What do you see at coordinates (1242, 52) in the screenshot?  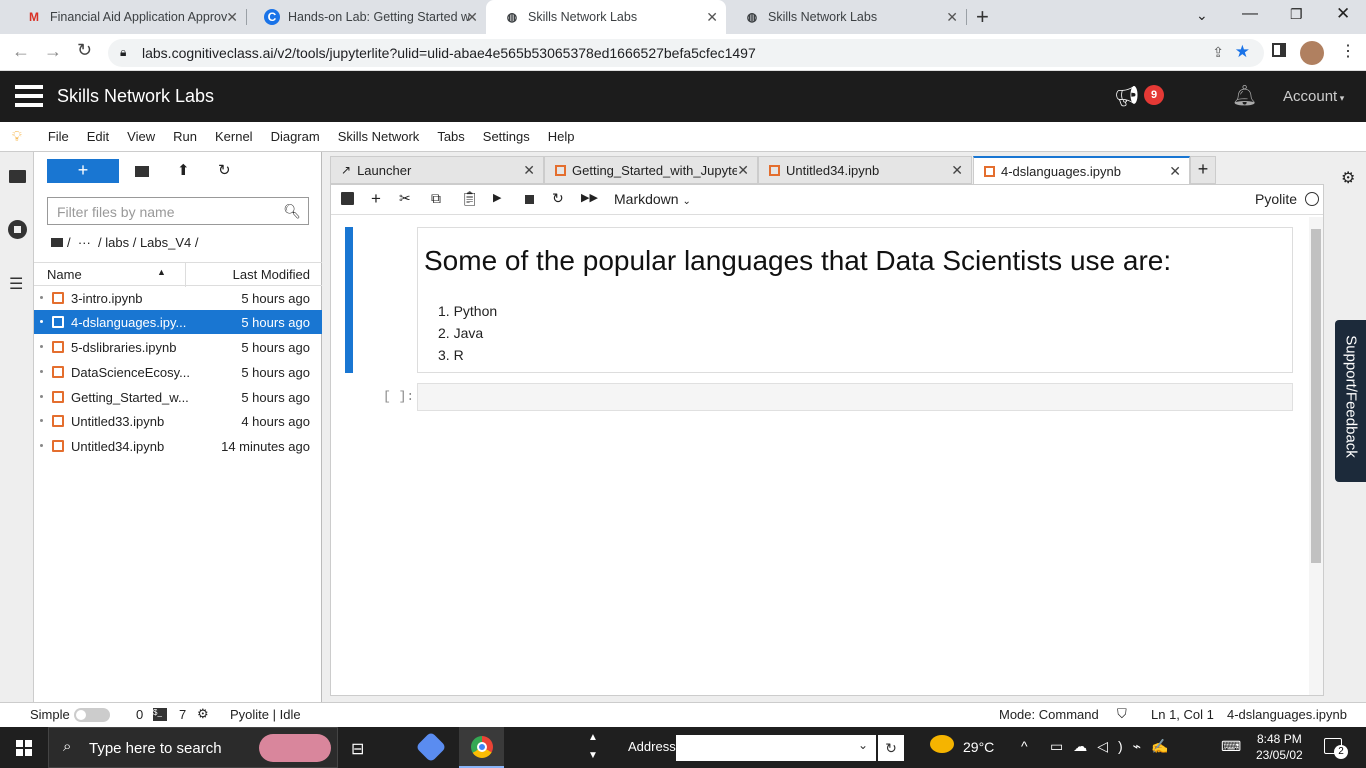 I see `bookmark-star-icon: ★` at bounding box center [1242, 52].